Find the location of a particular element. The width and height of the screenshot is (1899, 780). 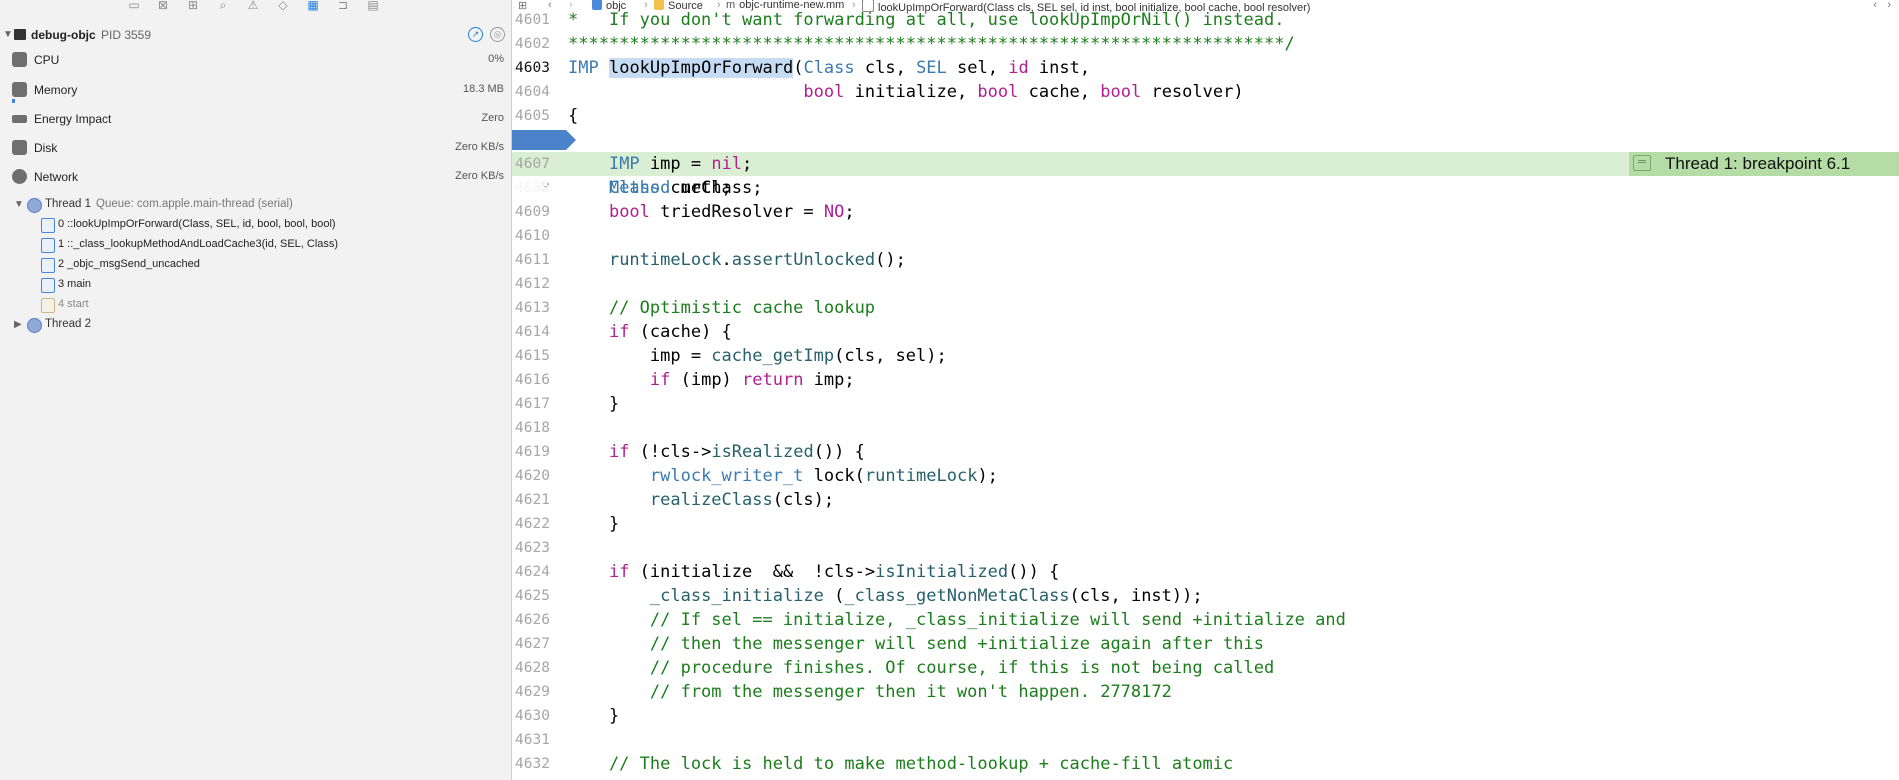

line-number: 4611 is located at coordinates (532, 260).